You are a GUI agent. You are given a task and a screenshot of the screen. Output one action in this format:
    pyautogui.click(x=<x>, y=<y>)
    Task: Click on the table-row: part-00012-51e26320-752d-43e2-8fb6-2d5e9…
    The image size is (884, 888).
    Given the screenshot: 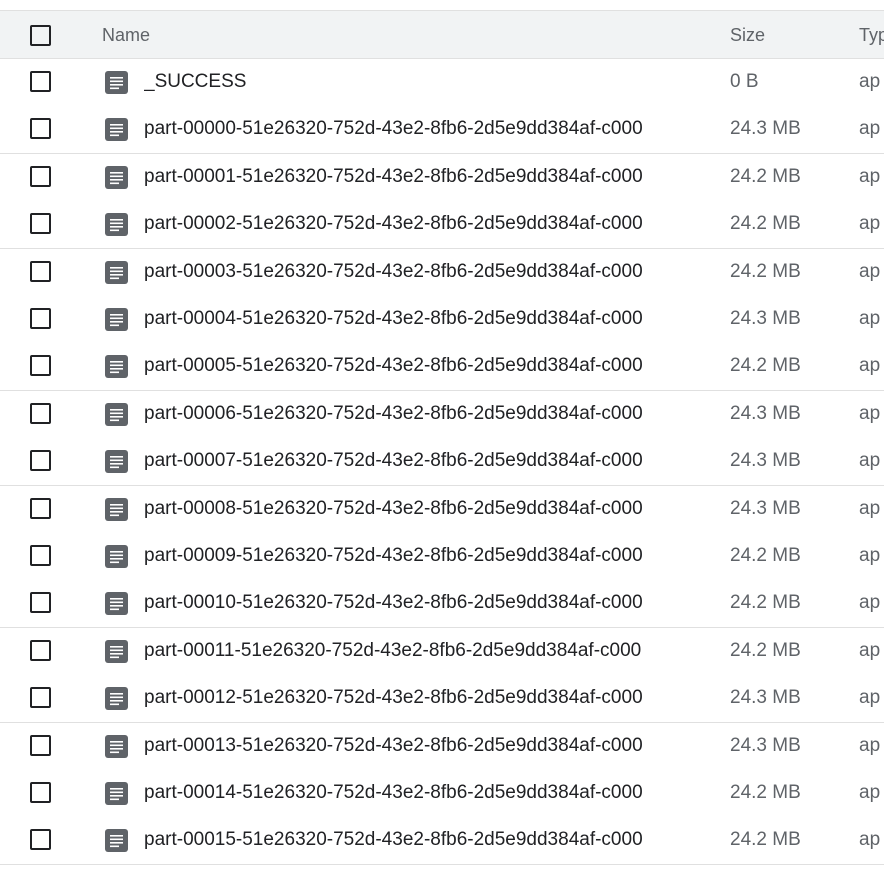 What is the action you would take?
    pyautogui.click(x=442, y=699)
    